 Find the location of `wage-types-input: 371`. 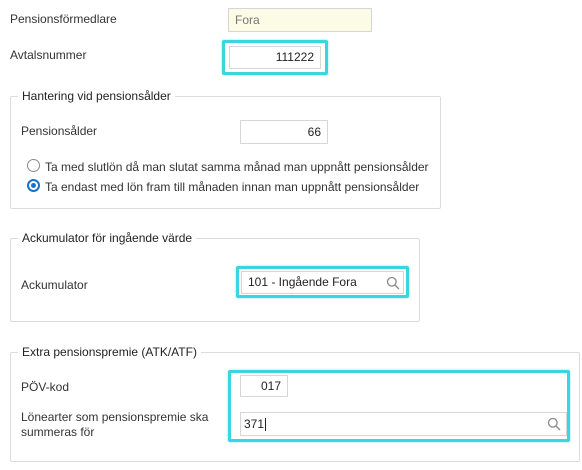

wage-types-input: 371 is located at coordinates (403, 424).